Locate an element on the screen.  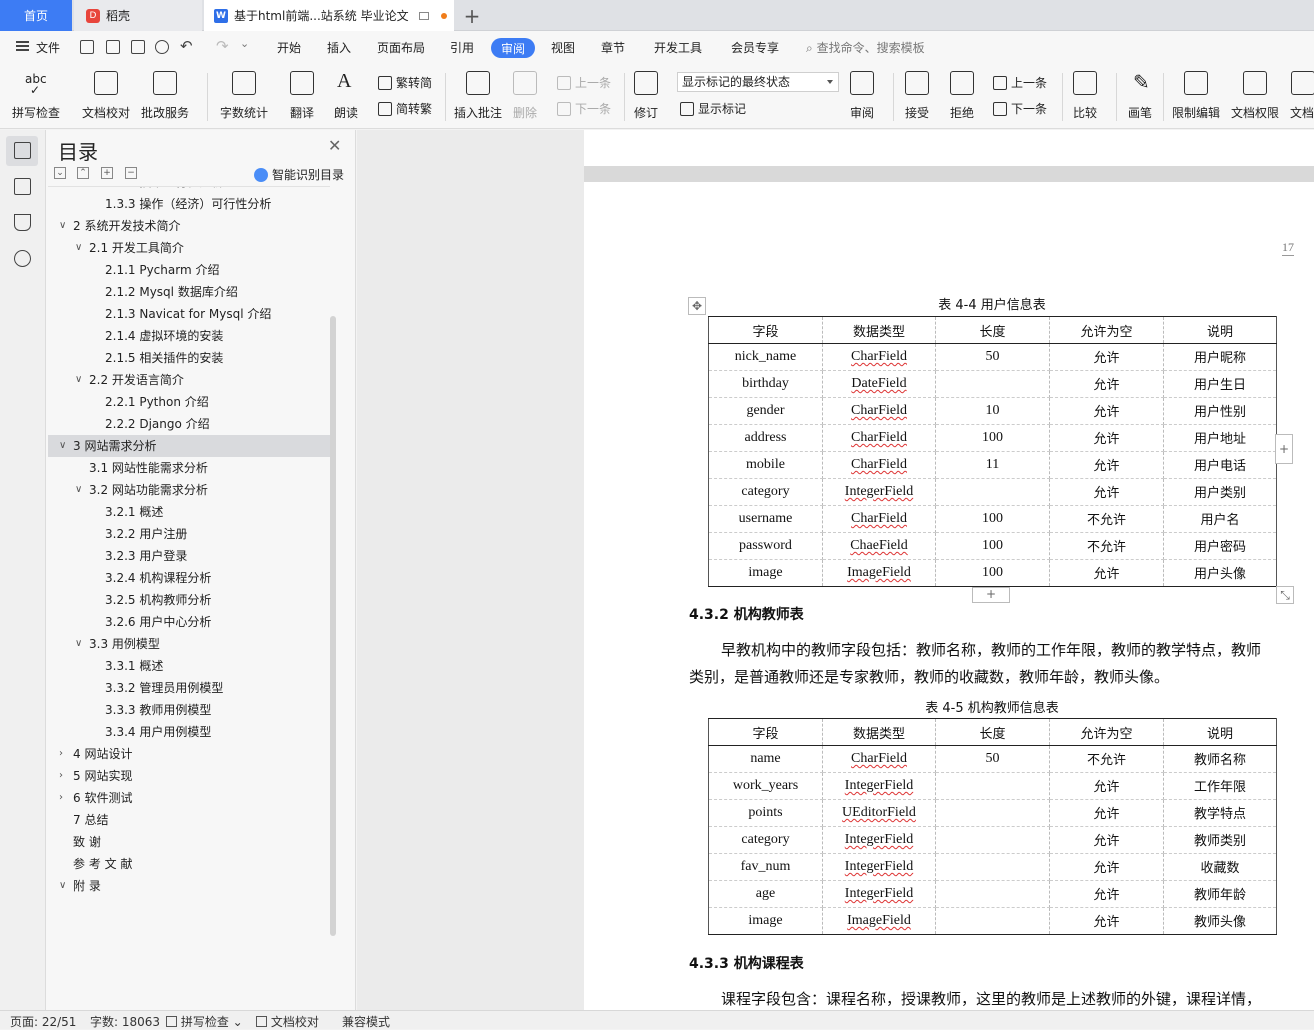
close-icon: ✕ is located at coordinates (334, 145).